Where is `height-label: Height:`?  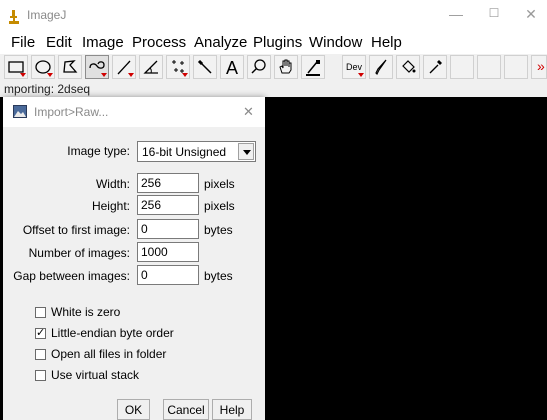
height-label: Height: is located at coordinates (110, 206).